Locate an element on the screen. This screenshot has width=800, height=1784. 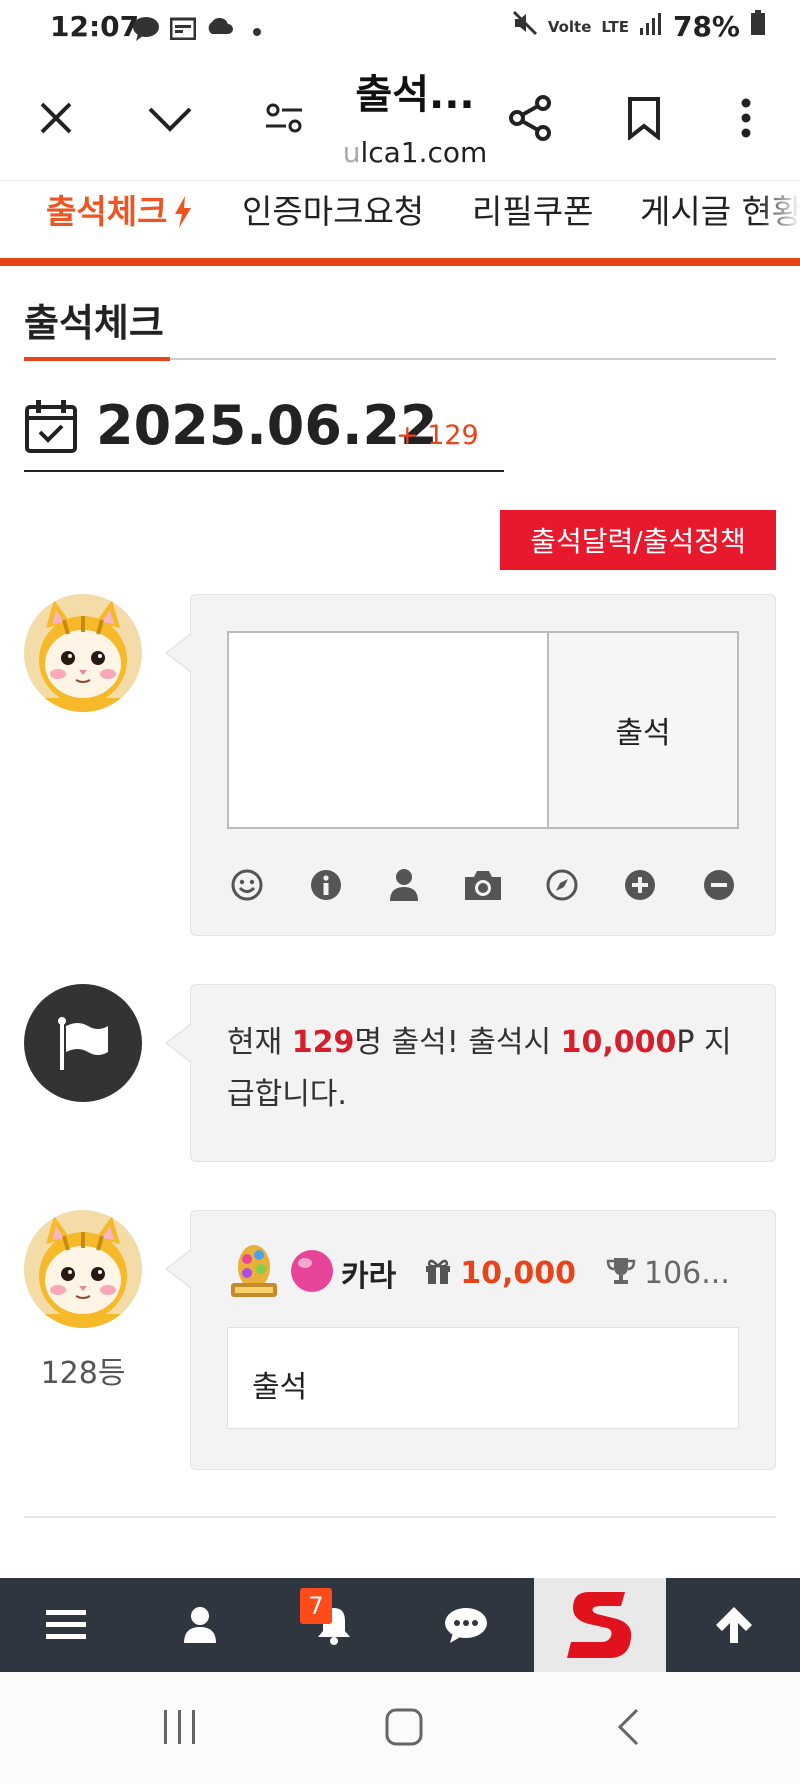
bookmark-button is located at coordinates (644, 118).